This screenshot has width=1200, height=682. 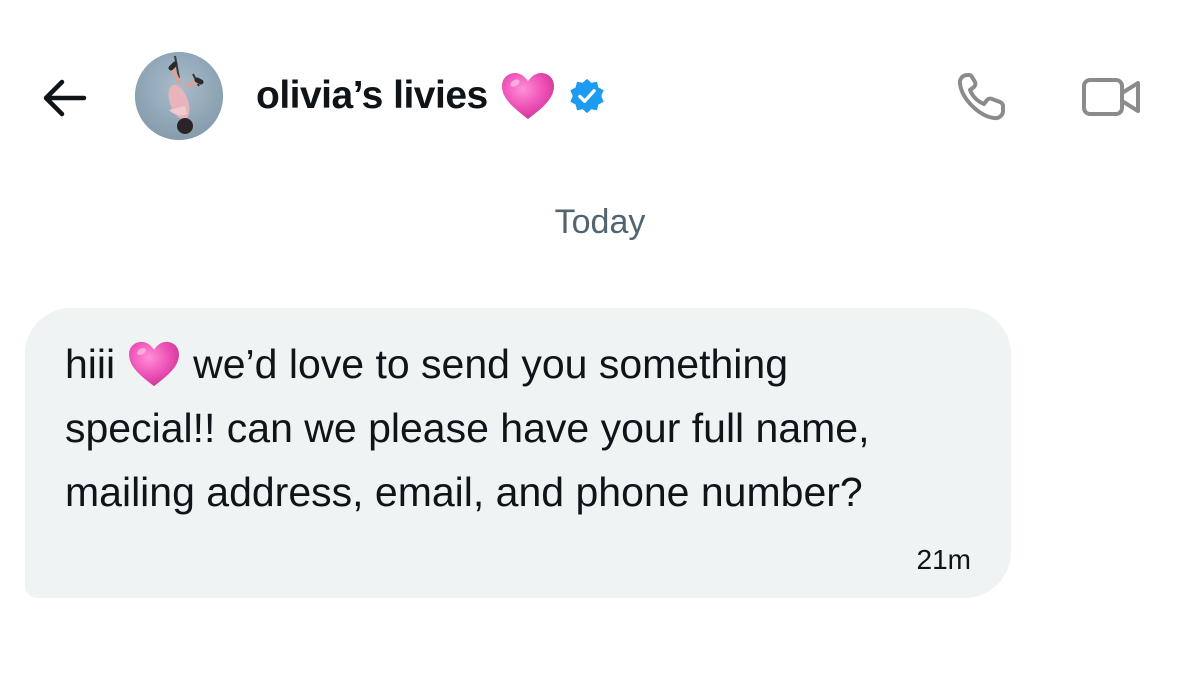 I want to click on phone-icon, so click(x=981, y=97).